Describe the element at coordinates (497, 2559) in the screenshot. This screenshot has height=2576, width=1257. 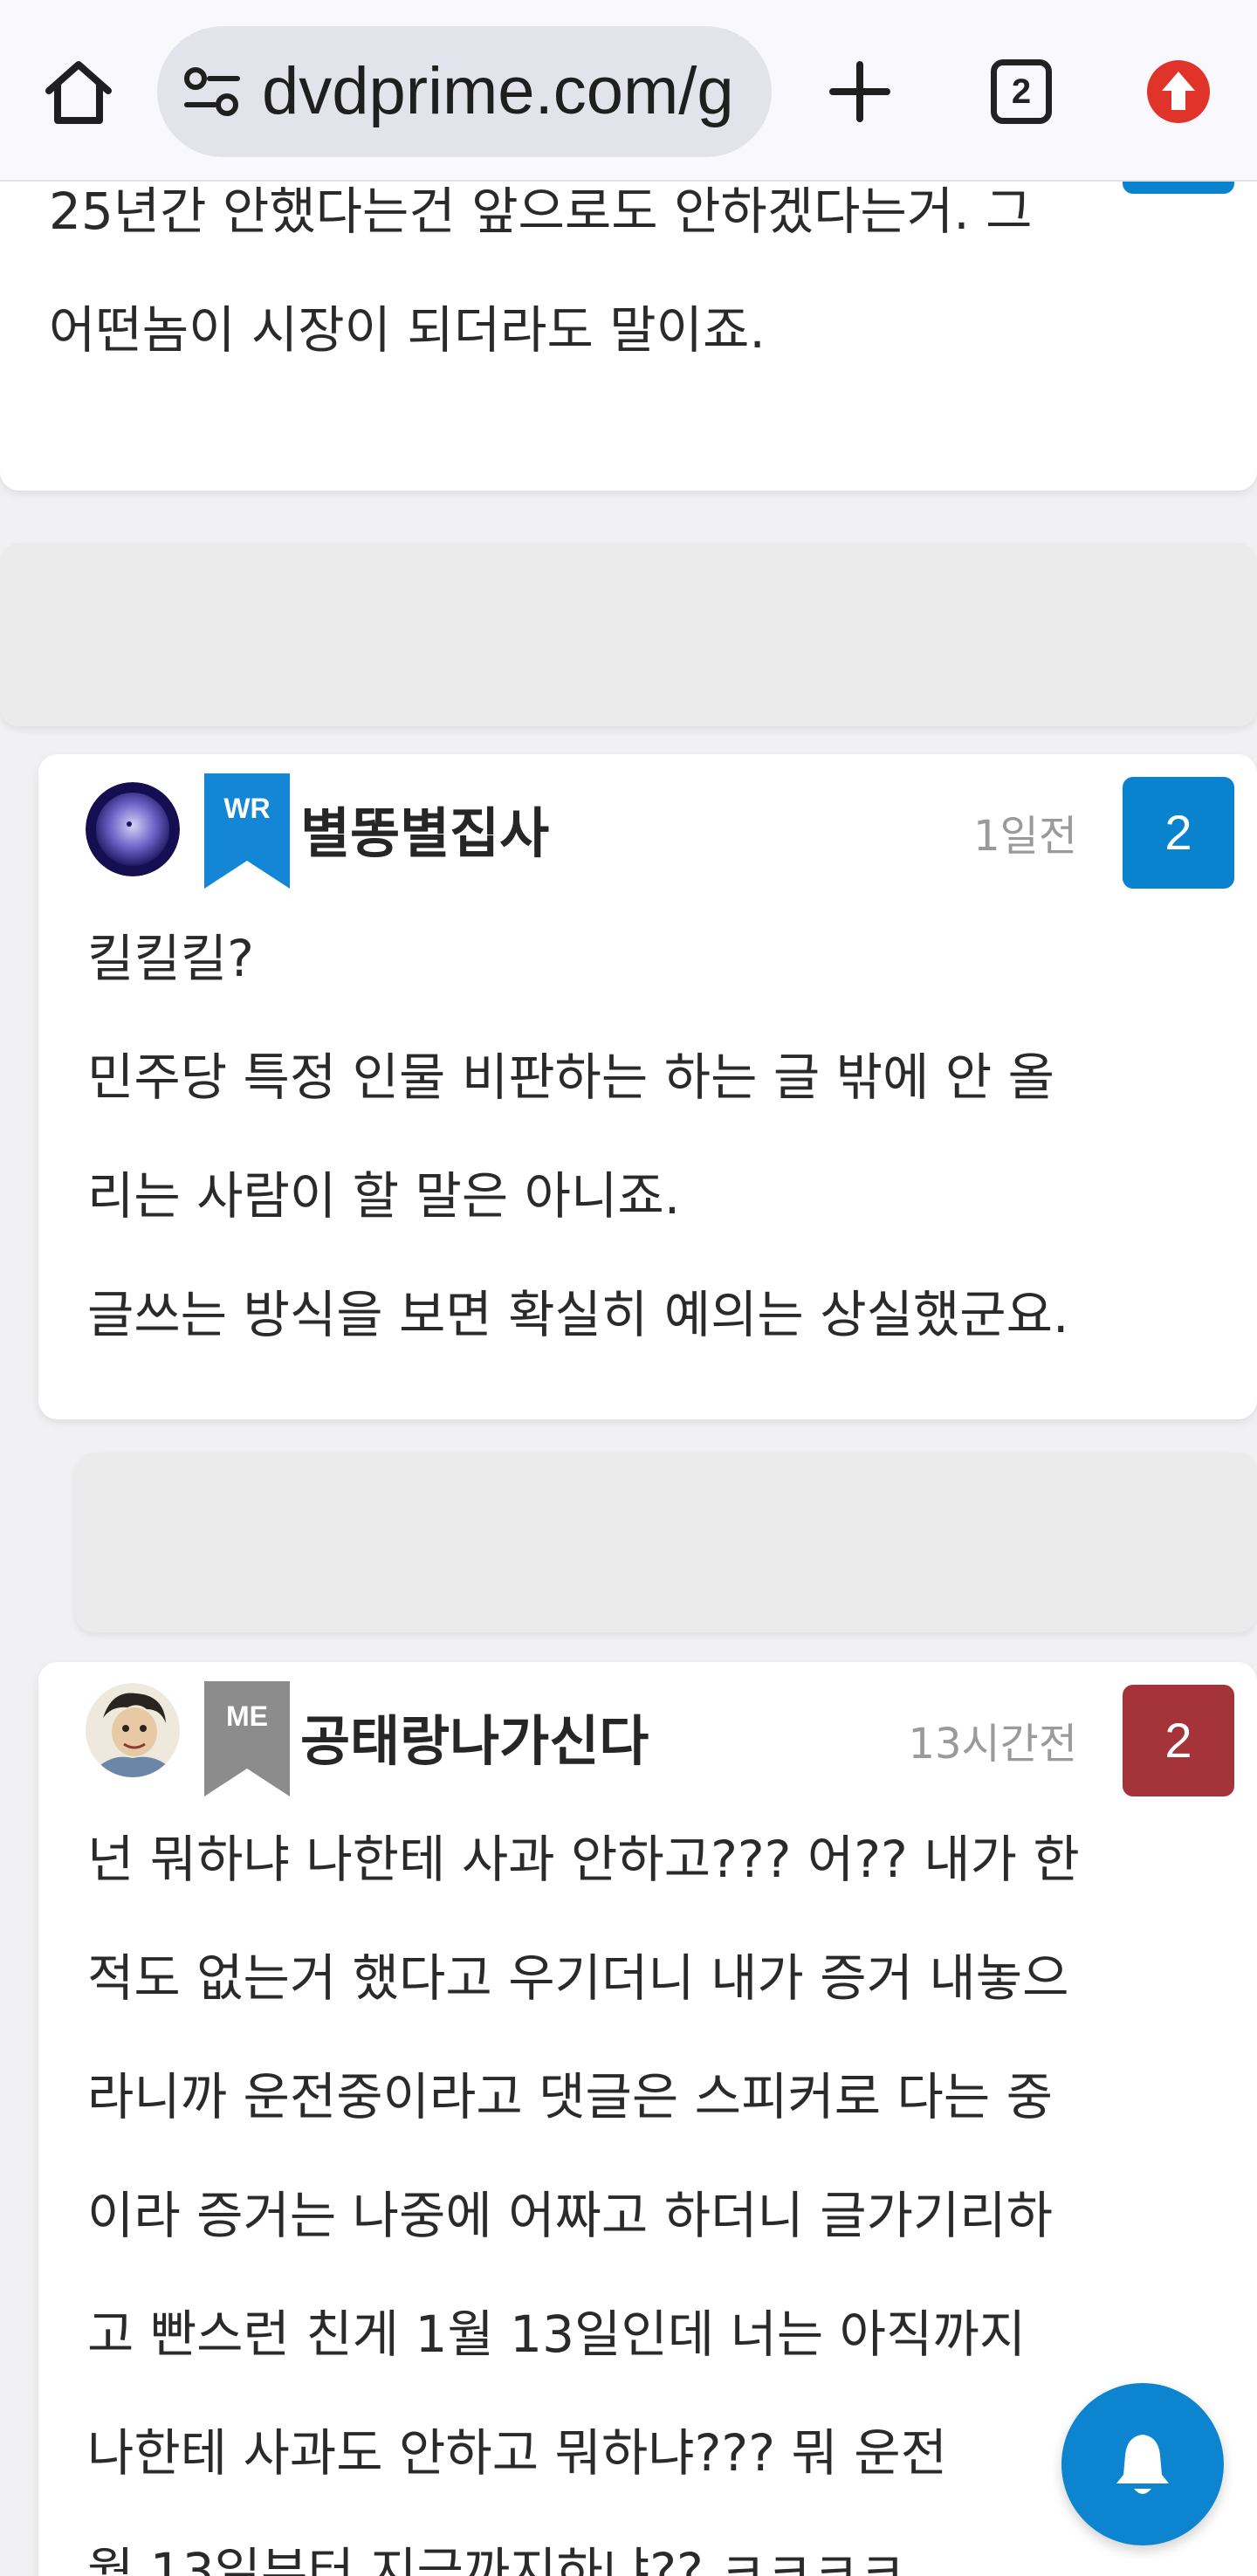
I see `comment-line: 월 13일부터 지금까지하냐?? ㅋㅋㅋㅋ` at that location.